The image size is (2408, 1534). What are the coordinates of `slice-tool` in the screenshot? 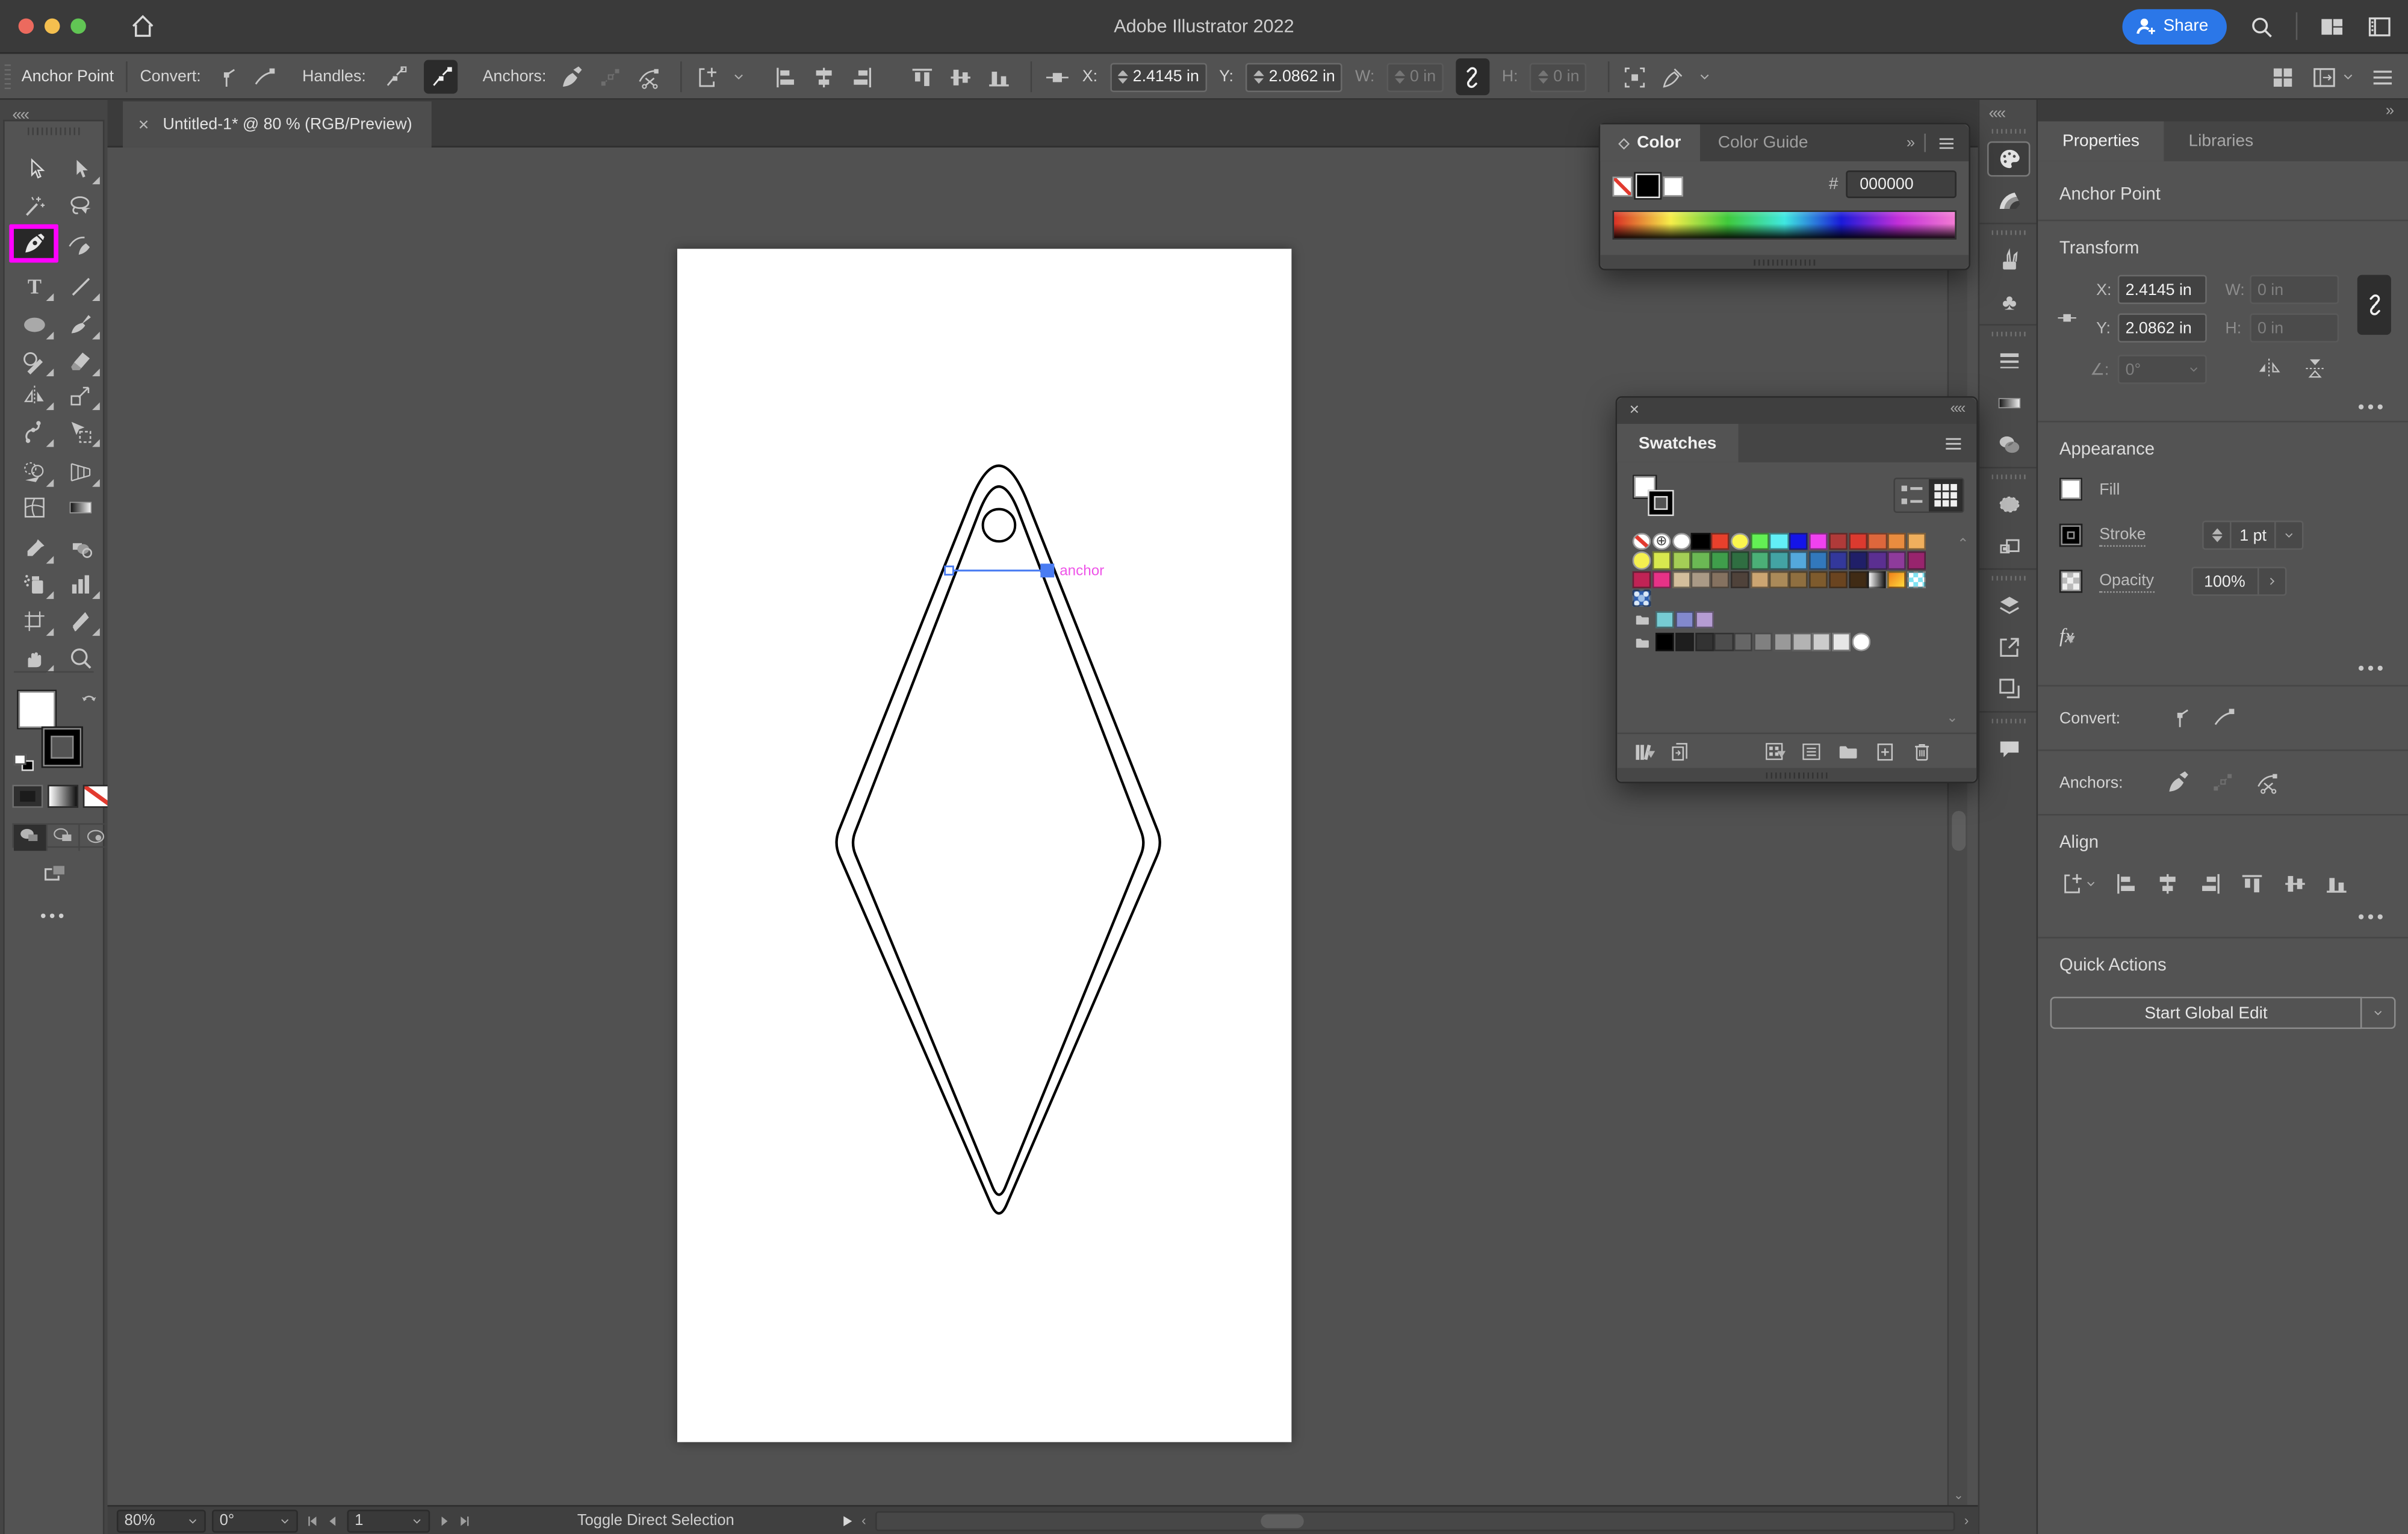 It's located at (79, 621).